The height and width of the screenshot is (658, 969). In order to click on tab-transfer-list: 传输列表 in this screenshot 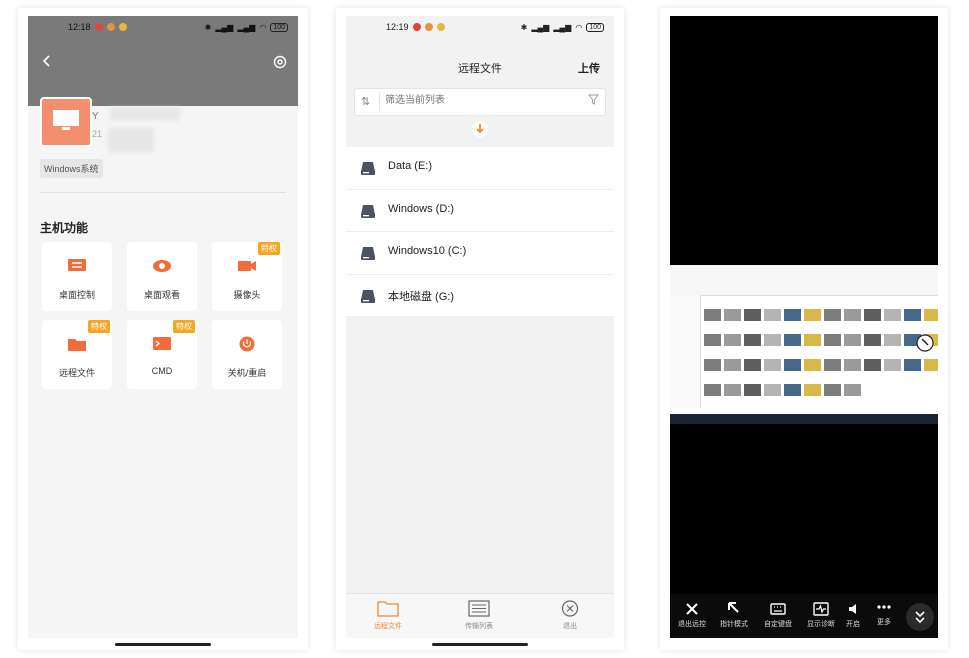, I will do `click(479, 615)`.